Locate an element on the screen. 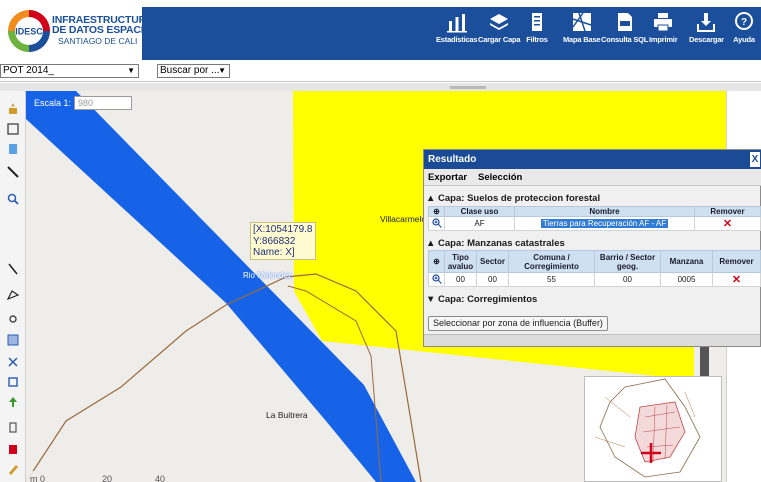 The height and width of the screenshot is (482, 761). delete-icon is located at coordinates (13, 449).